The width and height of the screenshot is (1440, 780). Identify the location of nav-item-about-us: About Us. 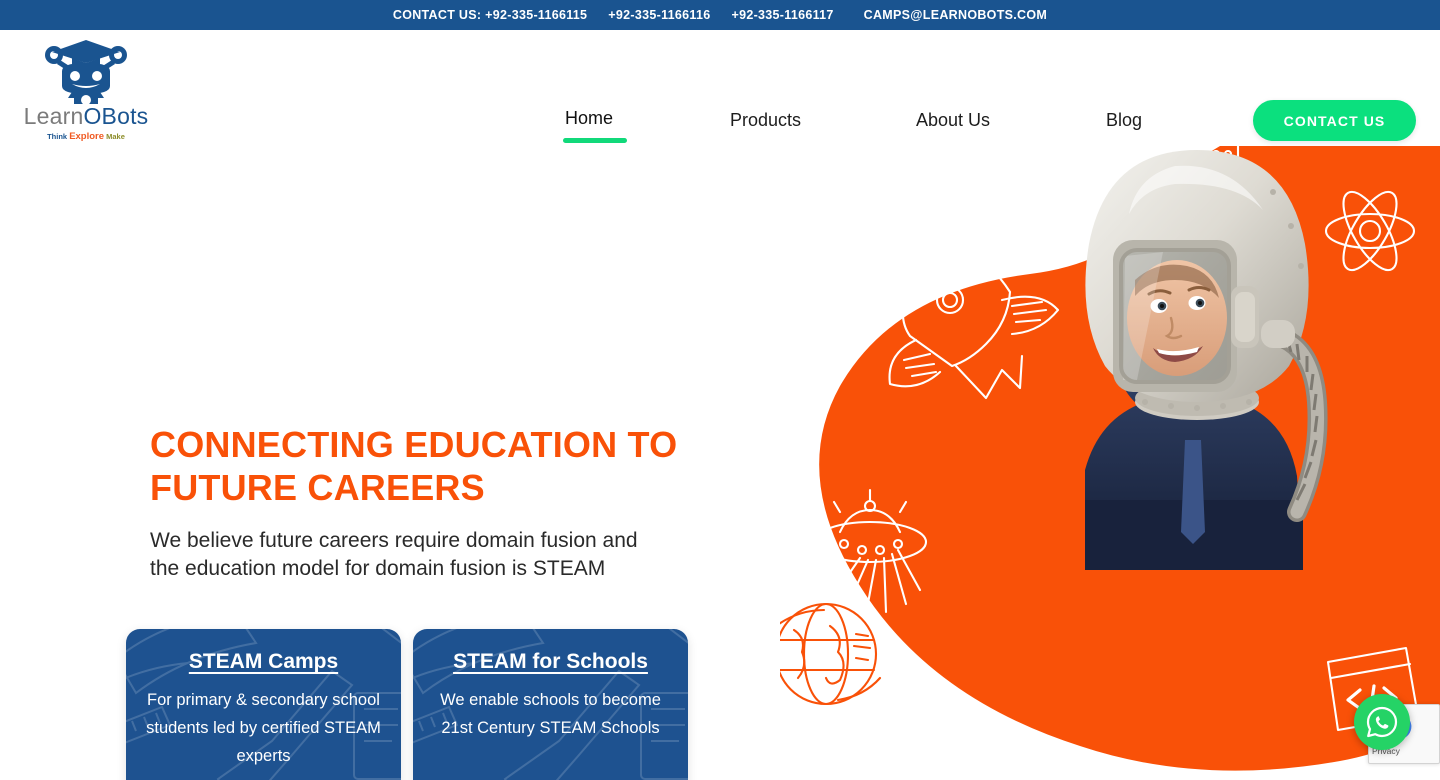
(953, 125).